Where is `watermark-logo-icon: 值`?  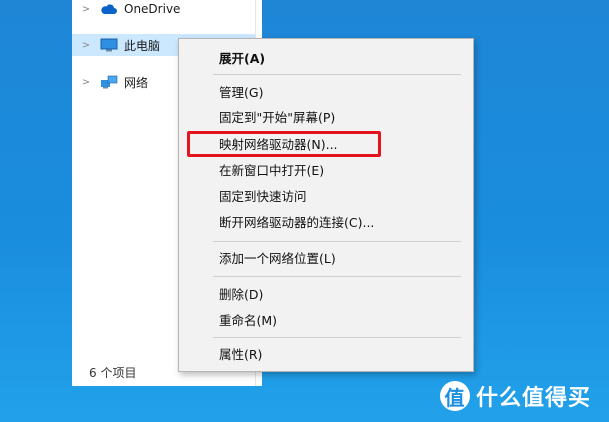 watermark-logo-icon: 值 is located at coordinates (455, 396).